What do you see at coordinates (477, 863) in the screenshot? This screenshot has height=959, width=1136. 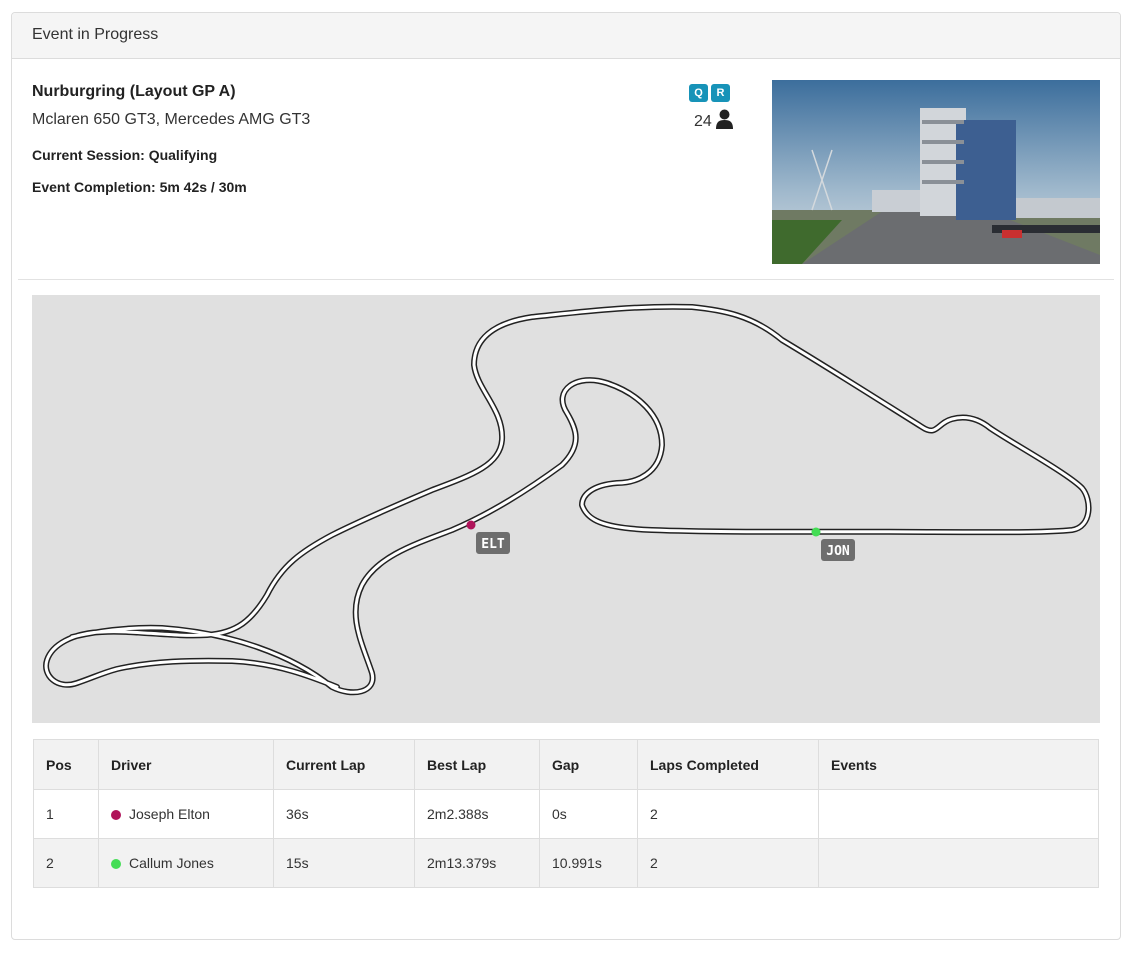 I see `row-best-lap: 2m13.379s` at bounding box center [477, 863].